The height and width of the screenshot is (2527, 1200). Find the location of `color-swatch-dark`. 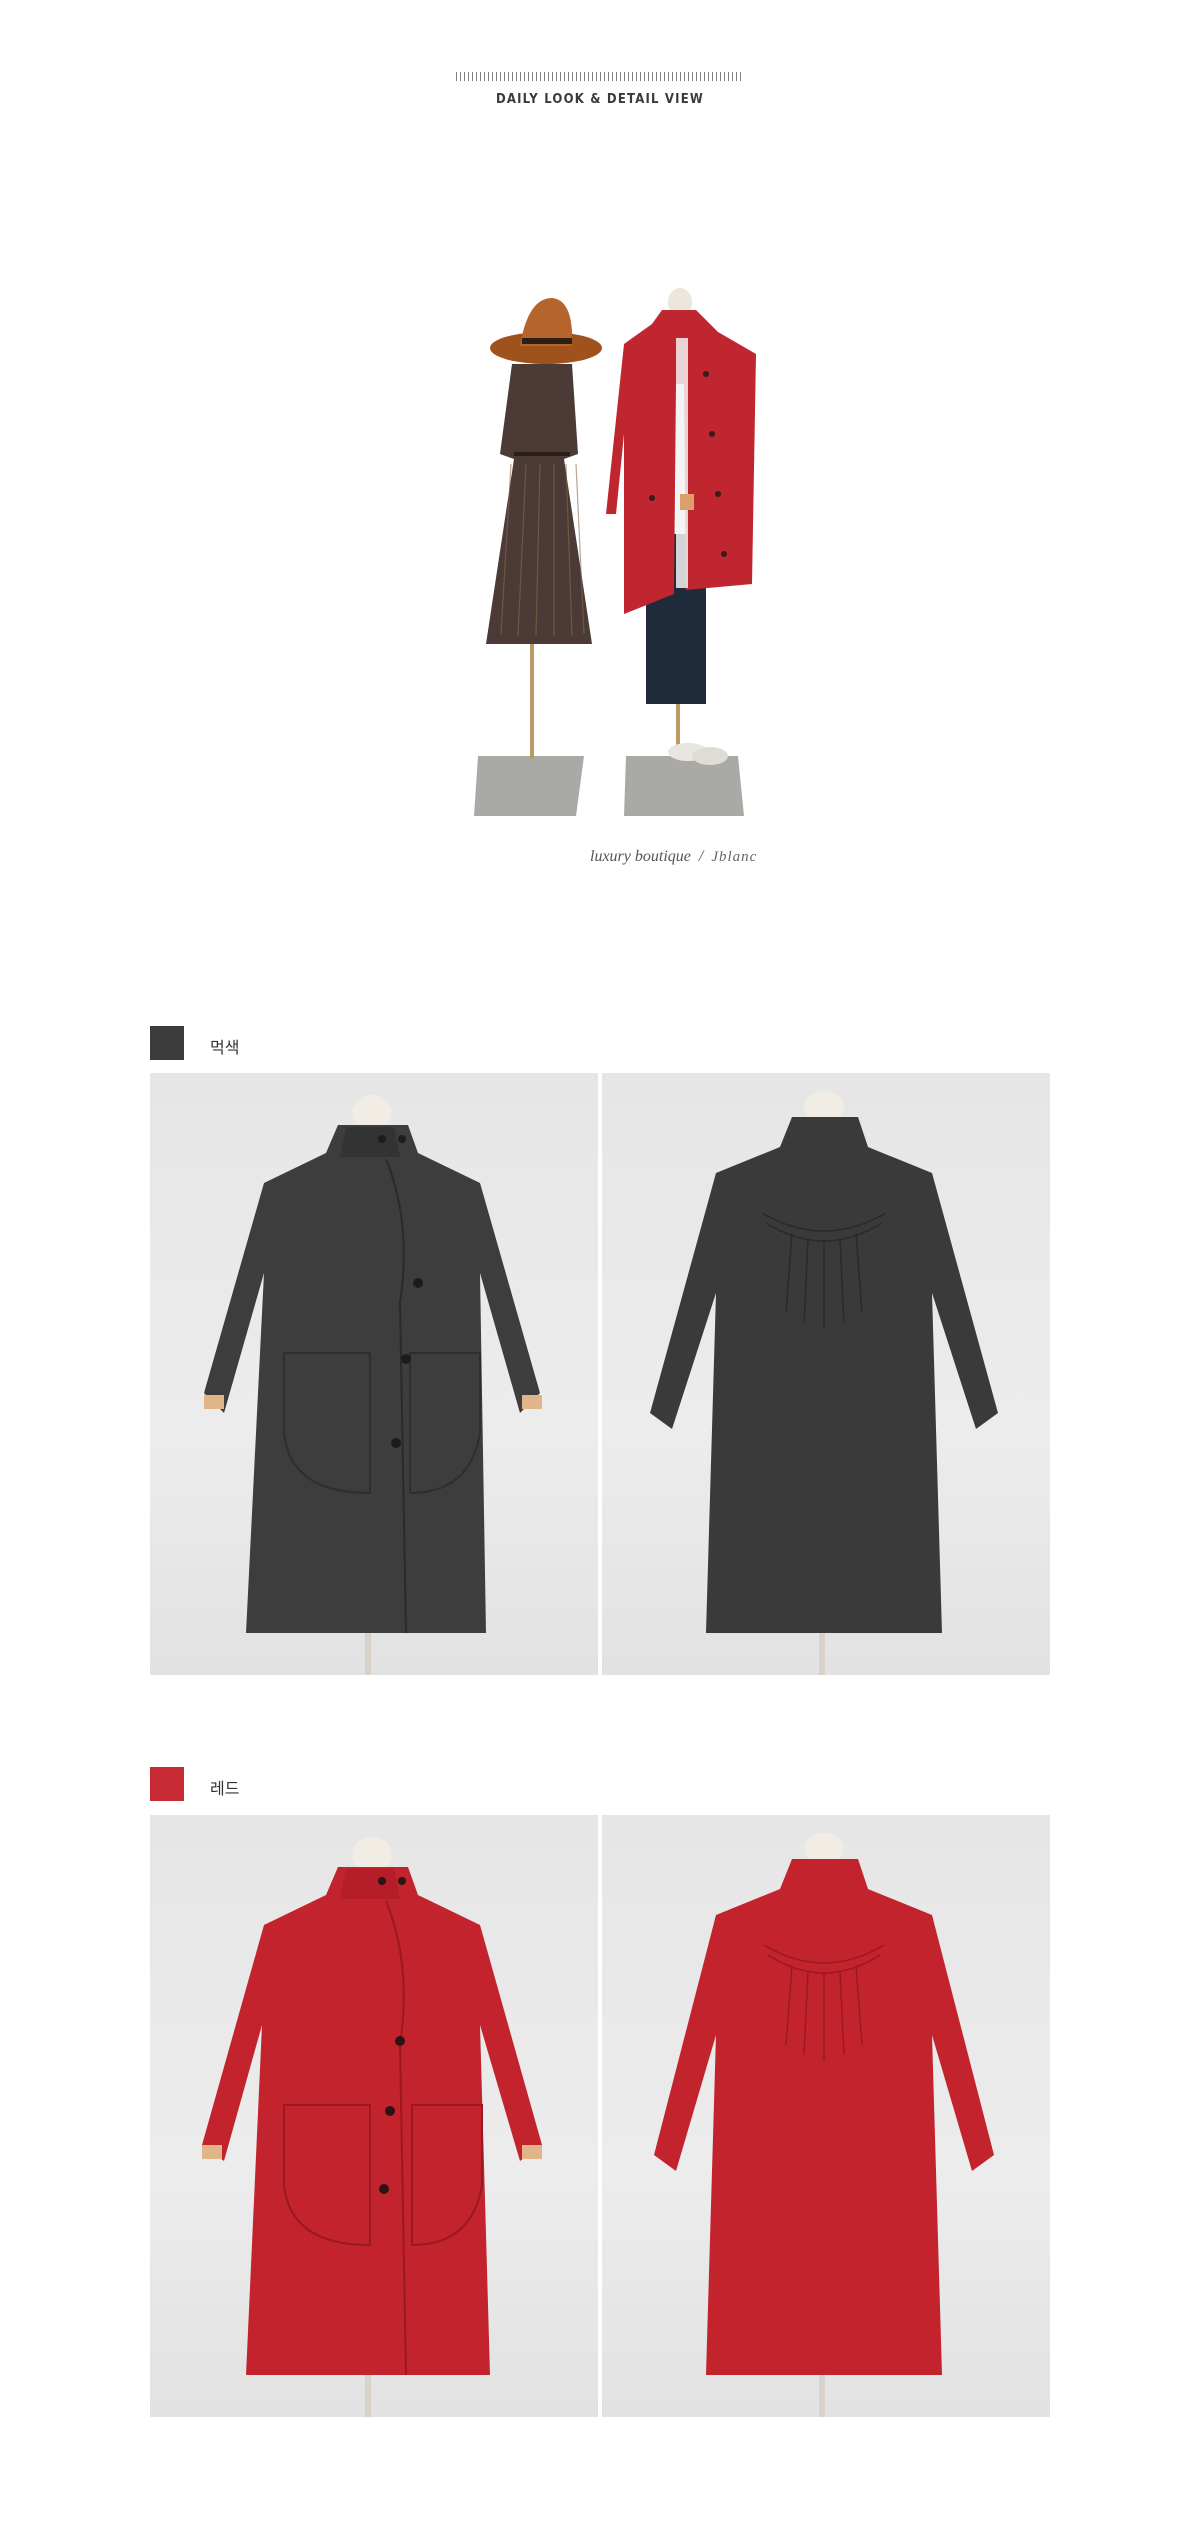

color-swatch-dark is located at coordinates (167, 1043).